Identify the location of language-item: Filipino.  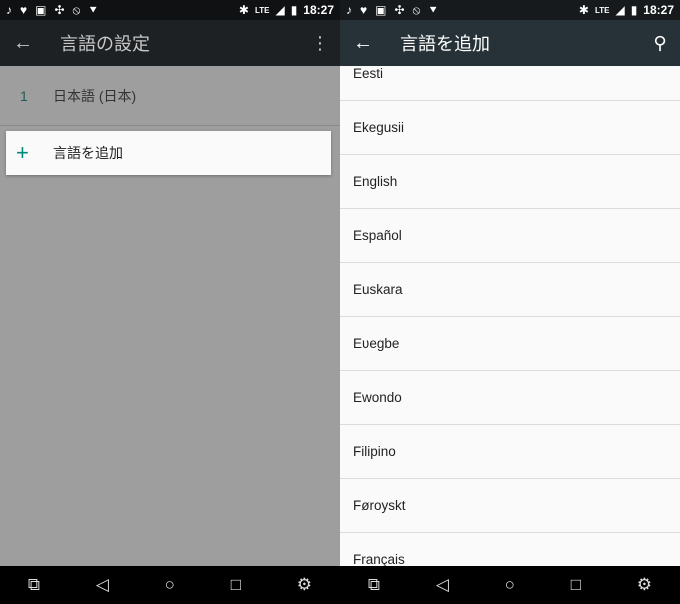
(510, 452).